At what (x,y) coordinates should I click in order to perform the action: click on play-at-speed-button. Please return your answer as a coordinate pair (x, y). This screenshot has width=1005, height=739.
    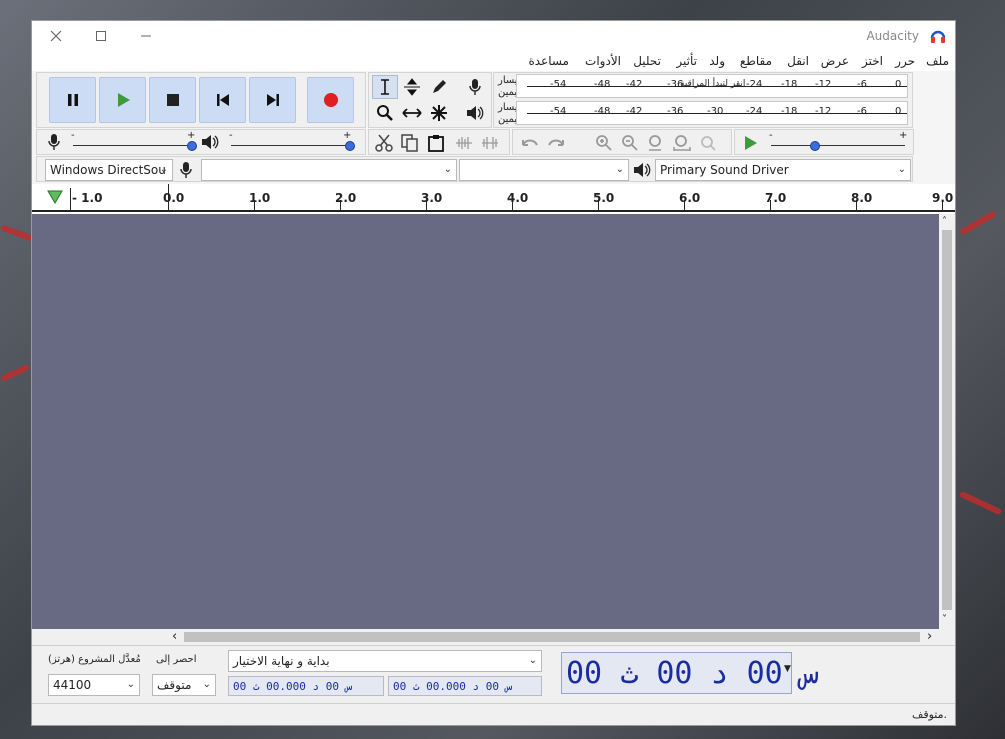
    Looking at the image, I should click on (750, 143).